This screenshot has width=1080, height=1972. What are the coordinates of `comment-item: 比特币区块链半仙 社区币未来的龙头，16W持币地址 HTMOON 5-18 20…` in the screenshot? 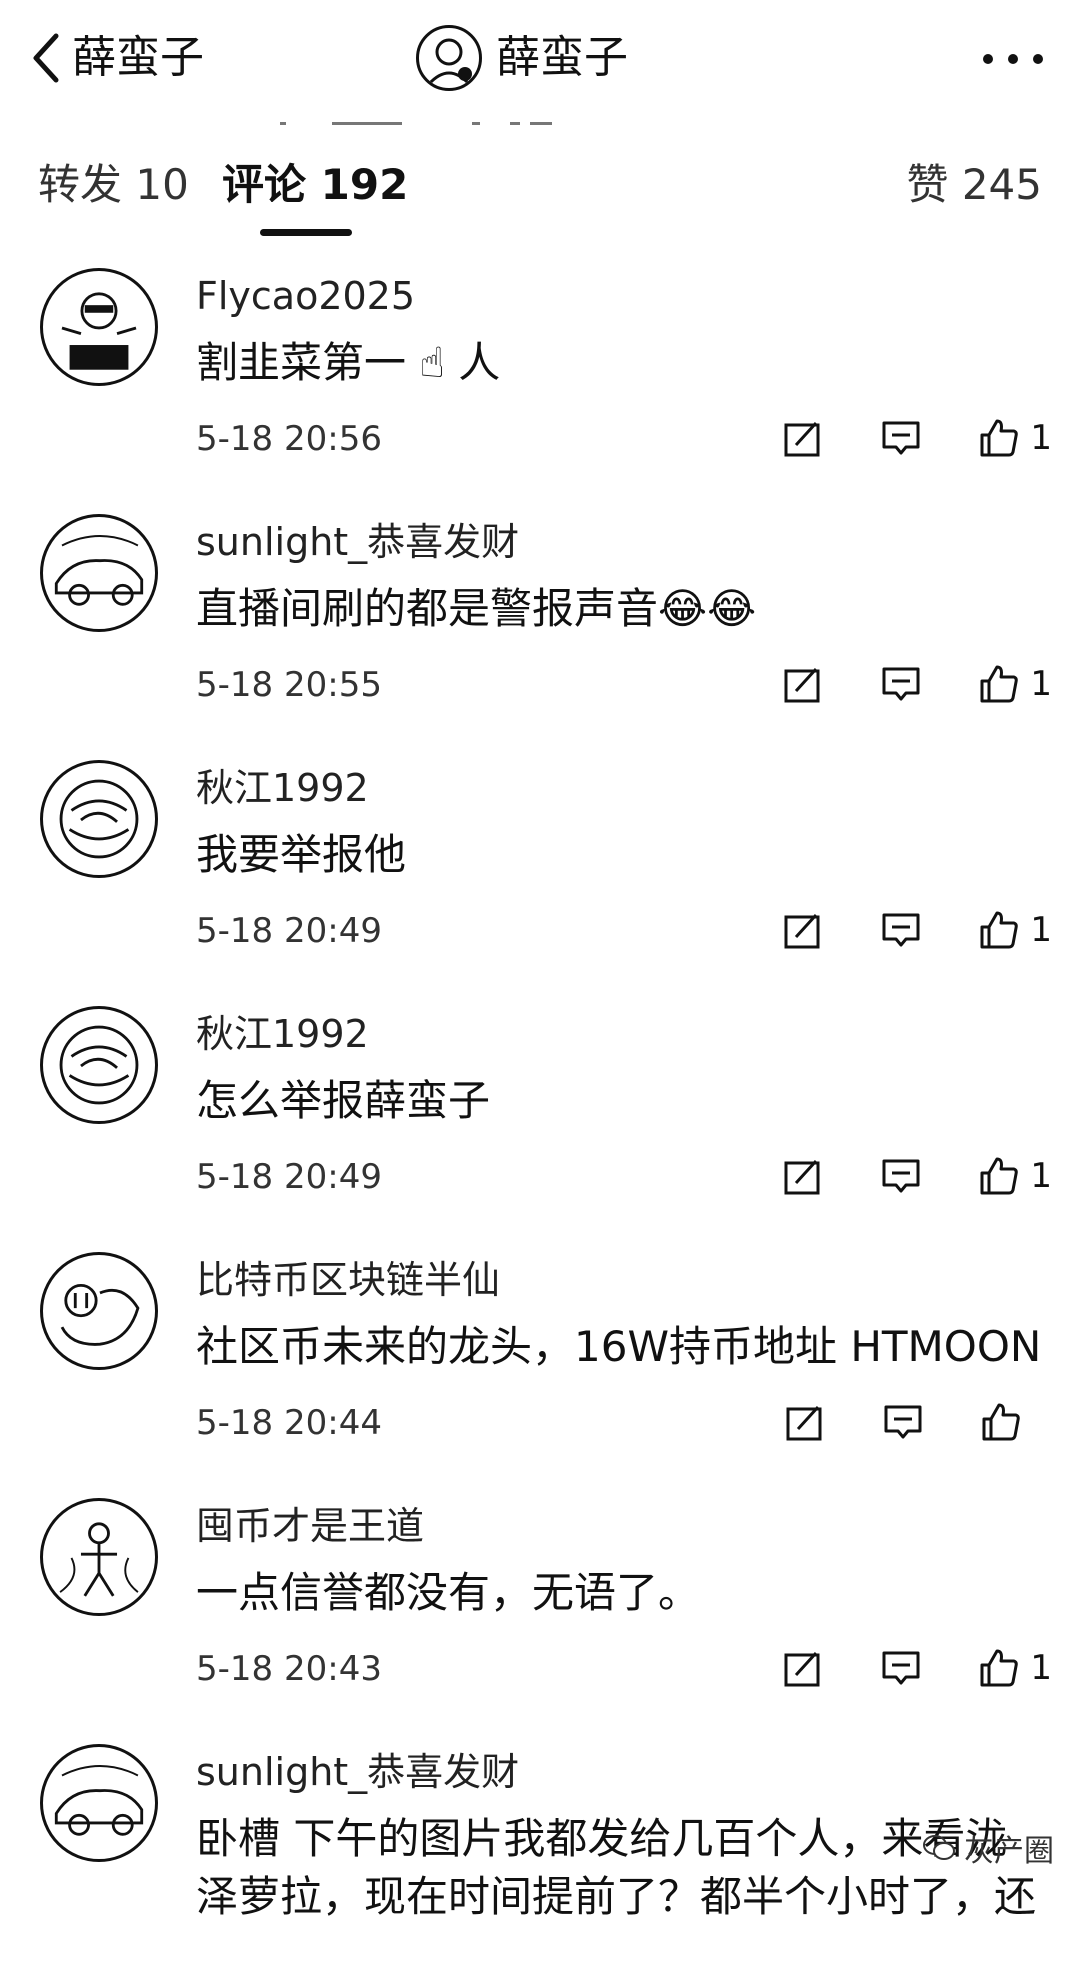 It's located at (540, 1357).